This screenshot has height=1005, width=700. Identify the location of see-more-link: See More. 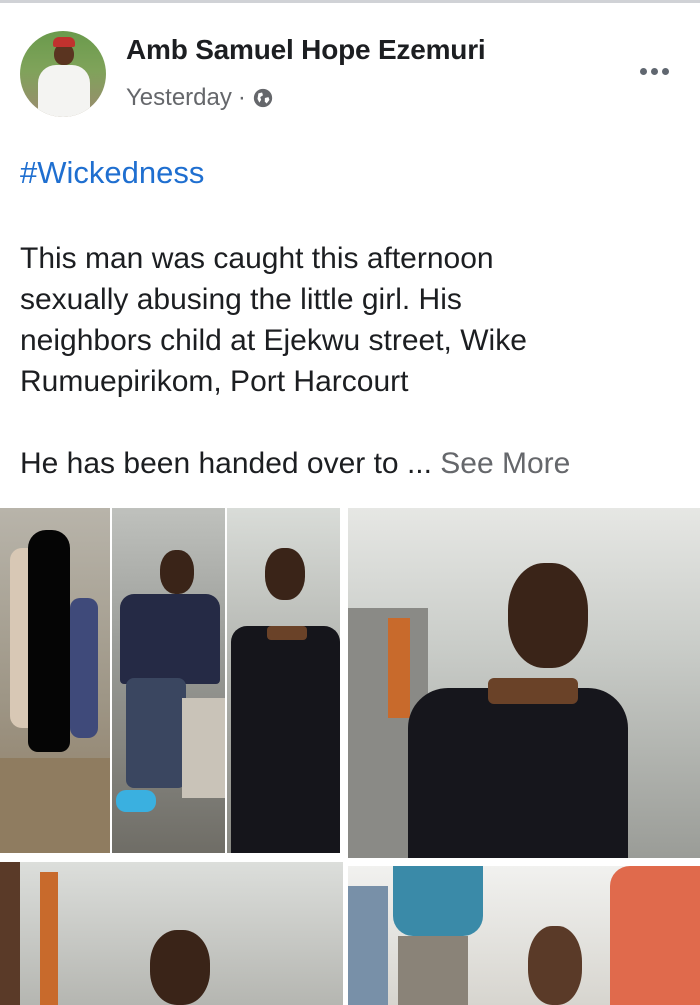
(505, 463).